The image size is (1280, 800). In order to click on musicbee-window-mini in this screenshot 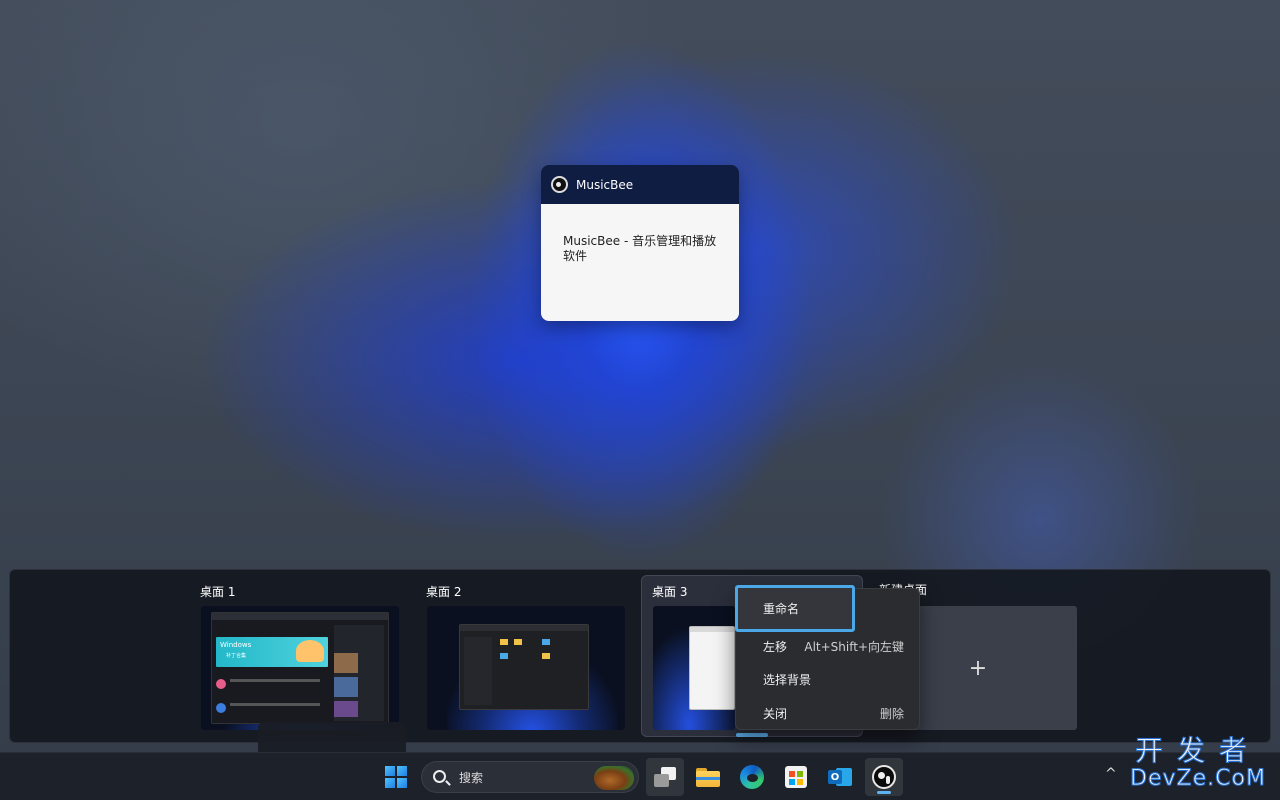, I will do `click(712, 668)`.